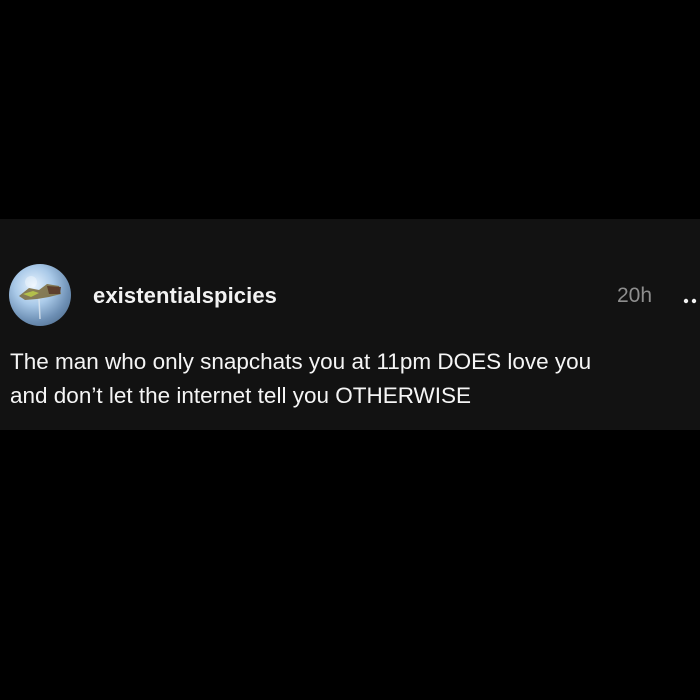 This screenshot has width=700, height=700. Describe the element at coordinates (185, 296) in the screenshot. I see `username: existentialspicies` at that location.